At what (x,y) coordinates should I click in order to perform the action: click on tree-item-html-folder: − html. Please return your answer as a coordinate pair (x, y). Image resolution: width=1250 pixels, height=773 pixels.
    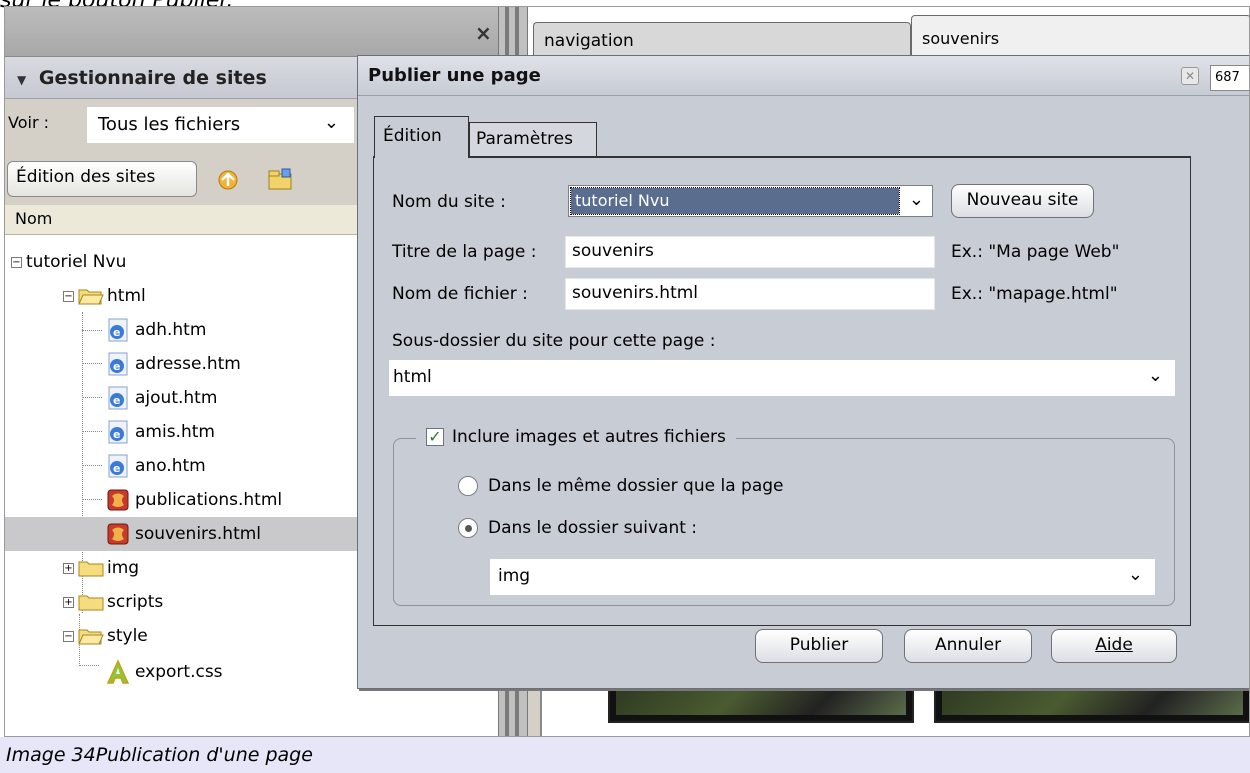
    Looking at the image, I should click on (104, 296).